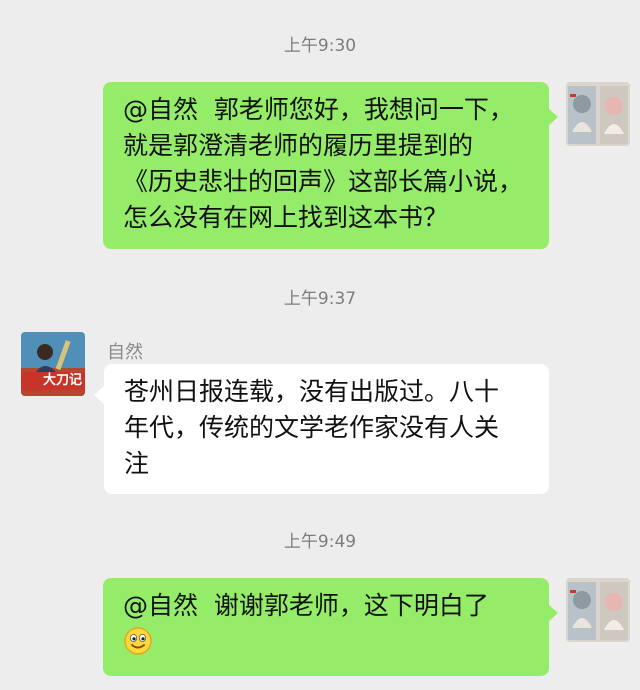  Describe the element at coordinates (306, 605) in the screenshot. I see `message-line: @自然 谢谢郭老师，这下明白了` at that location.